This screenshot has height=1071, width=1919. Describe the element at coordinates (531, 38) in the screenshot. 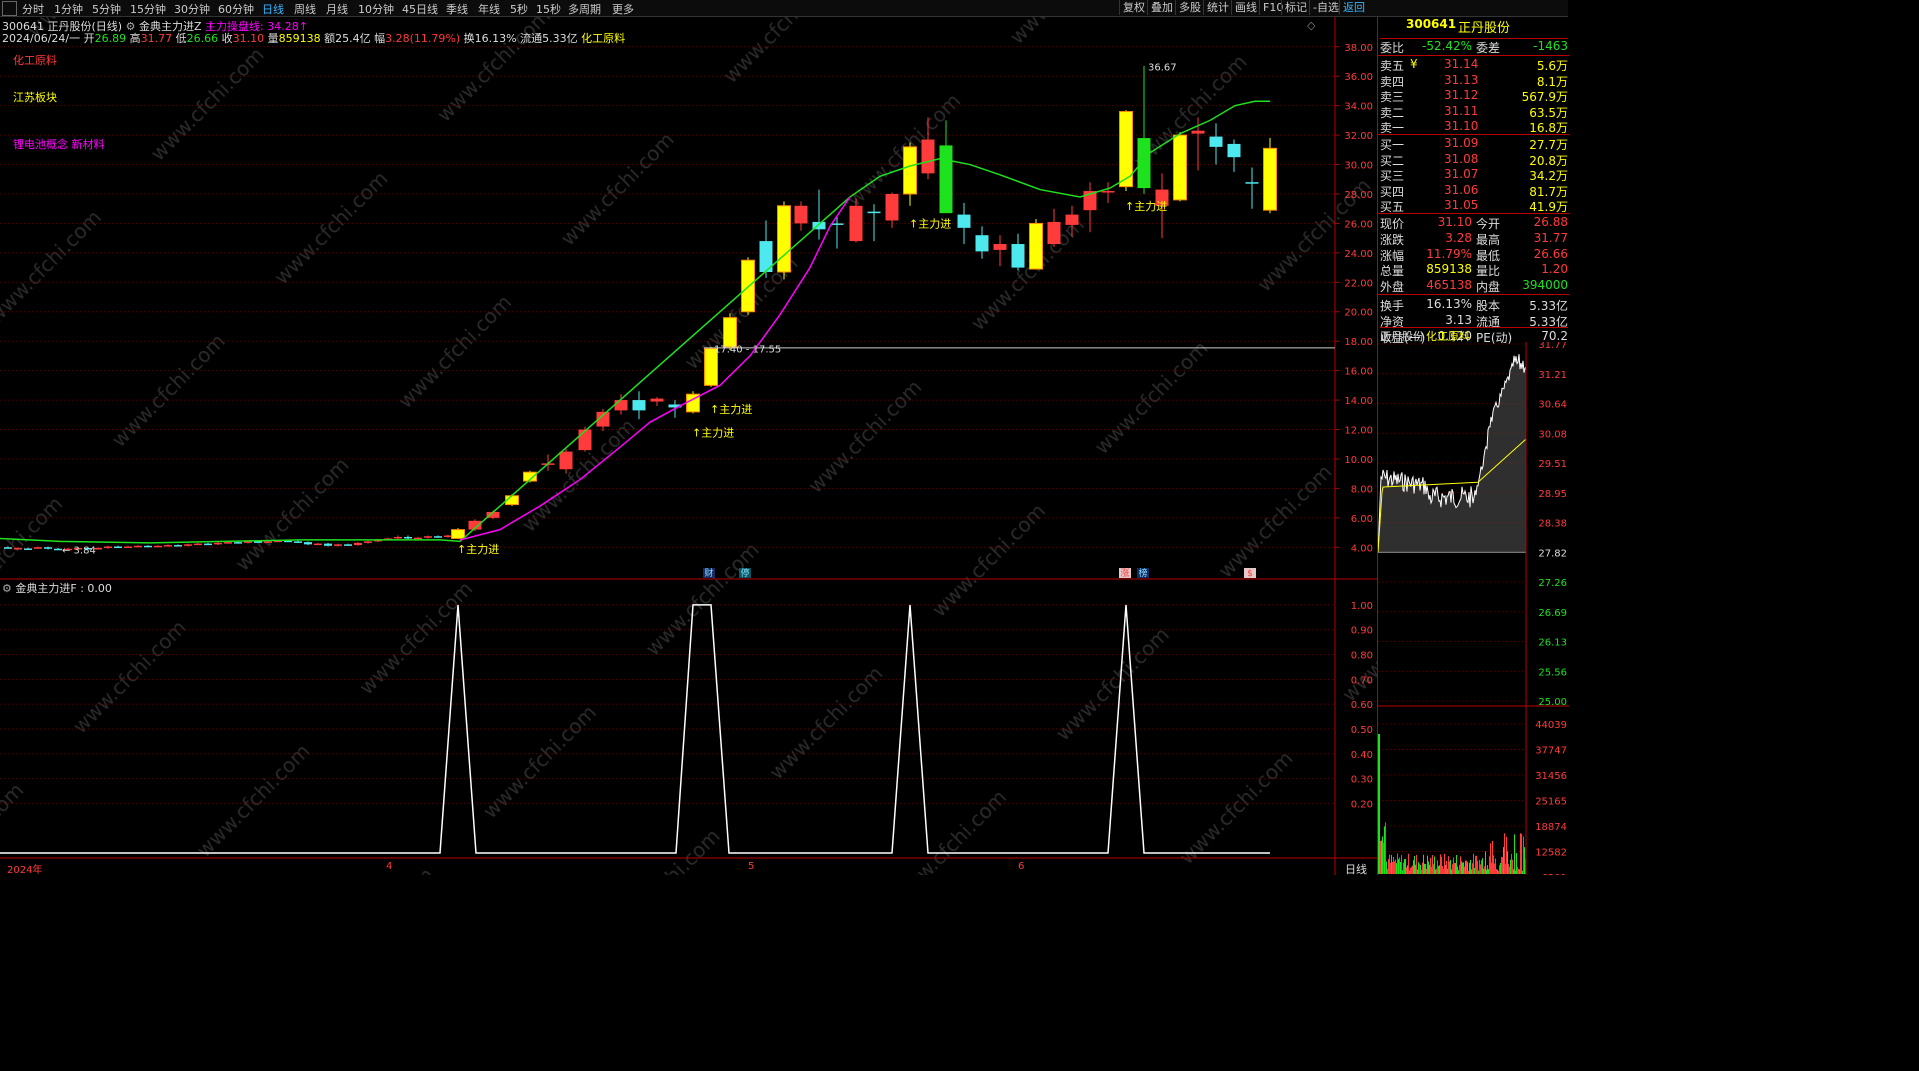

I see `float-label: 流通` at that location.